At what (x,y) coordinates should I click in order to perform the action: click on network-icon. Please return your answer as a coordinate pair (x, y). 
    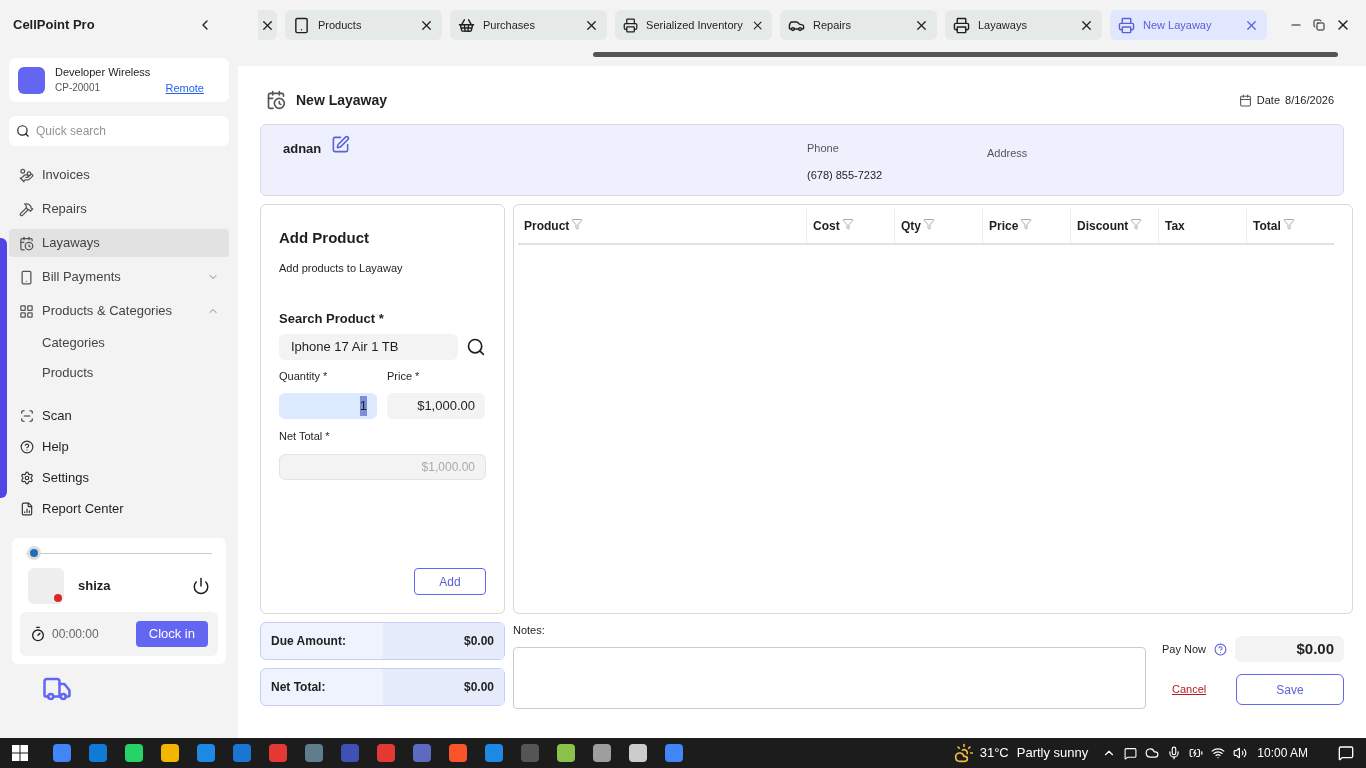
    Looking at the image, I should click on (1218, 753).